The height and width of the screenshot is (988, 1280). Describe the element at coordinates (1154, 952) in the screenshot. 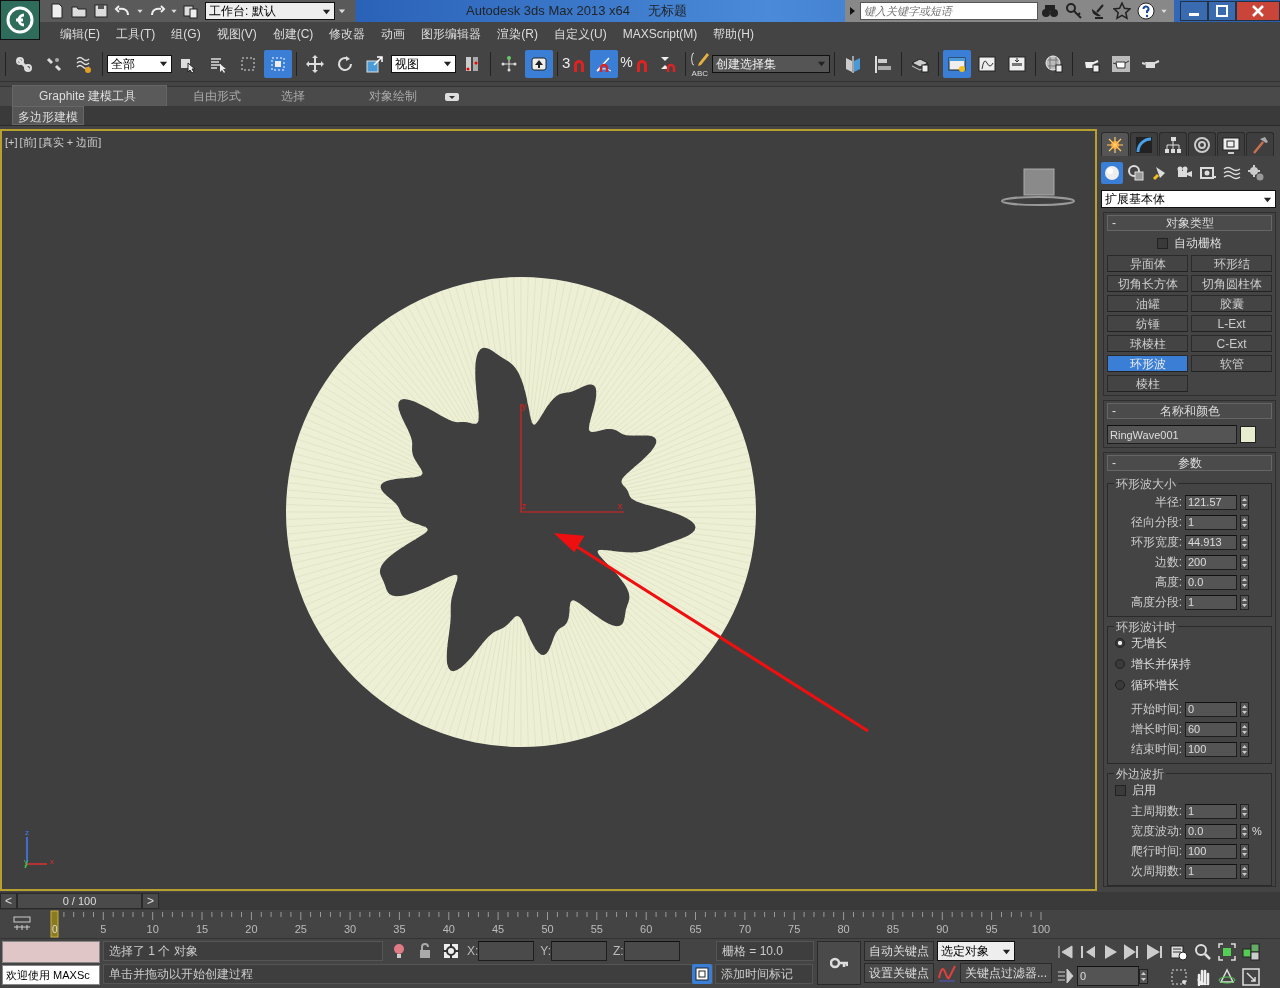

I see `go-to-end-icon` at that location.